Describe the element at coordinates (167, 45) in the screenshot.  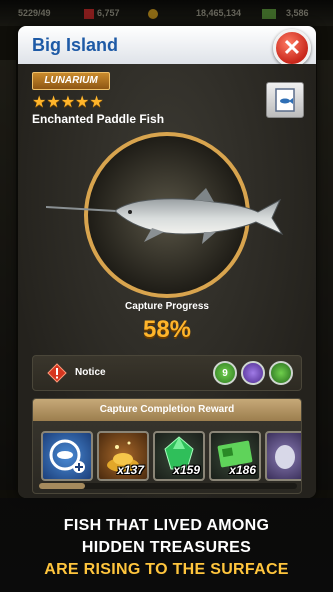
I see `panel-header: Big Island` at that location.